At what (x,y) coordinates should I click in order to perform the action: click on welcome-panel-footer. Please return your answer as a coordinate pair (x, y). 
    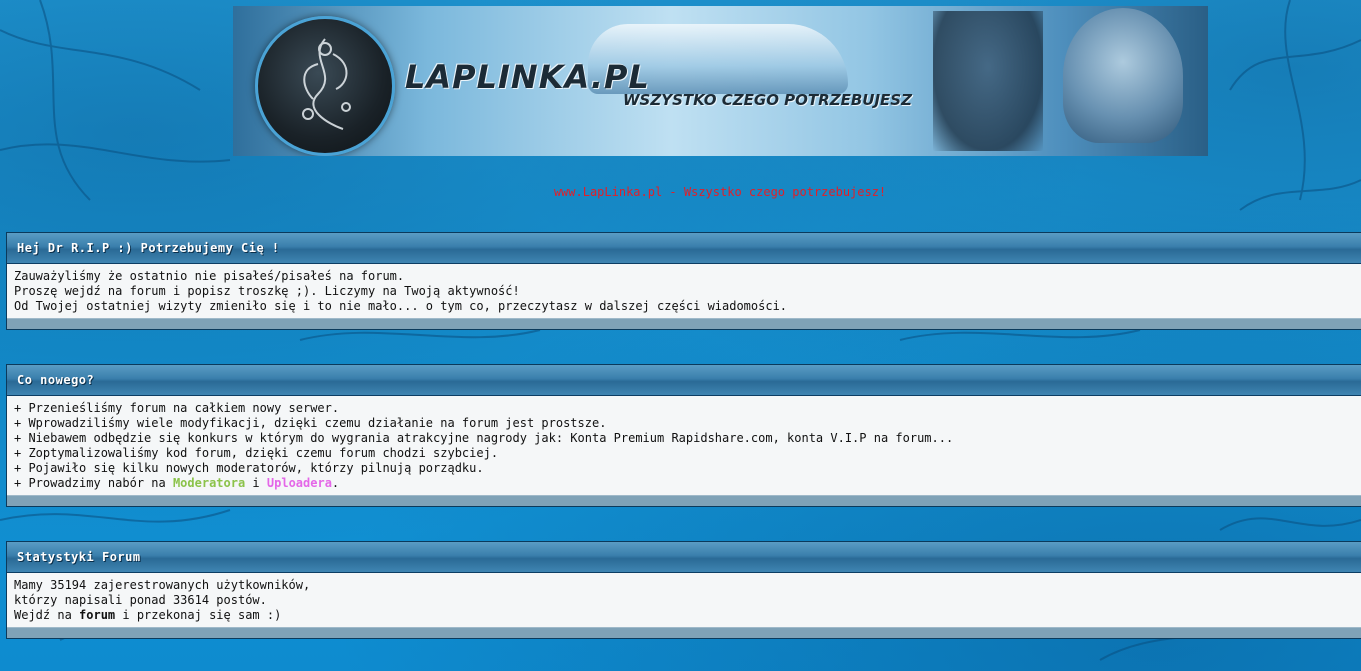
    Looking at the image, I should click on (684, 323).